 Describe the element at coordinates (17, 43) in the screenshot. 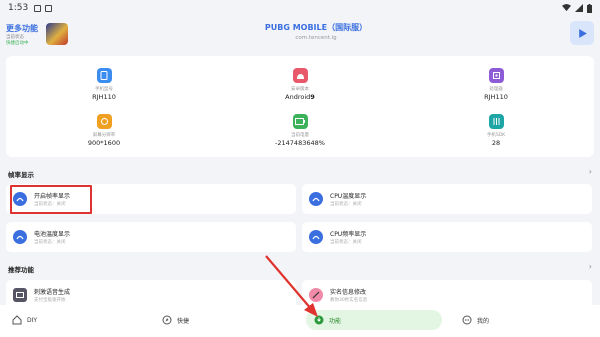

I see `more-functions-quickstart: 快捷启动中` at that location.